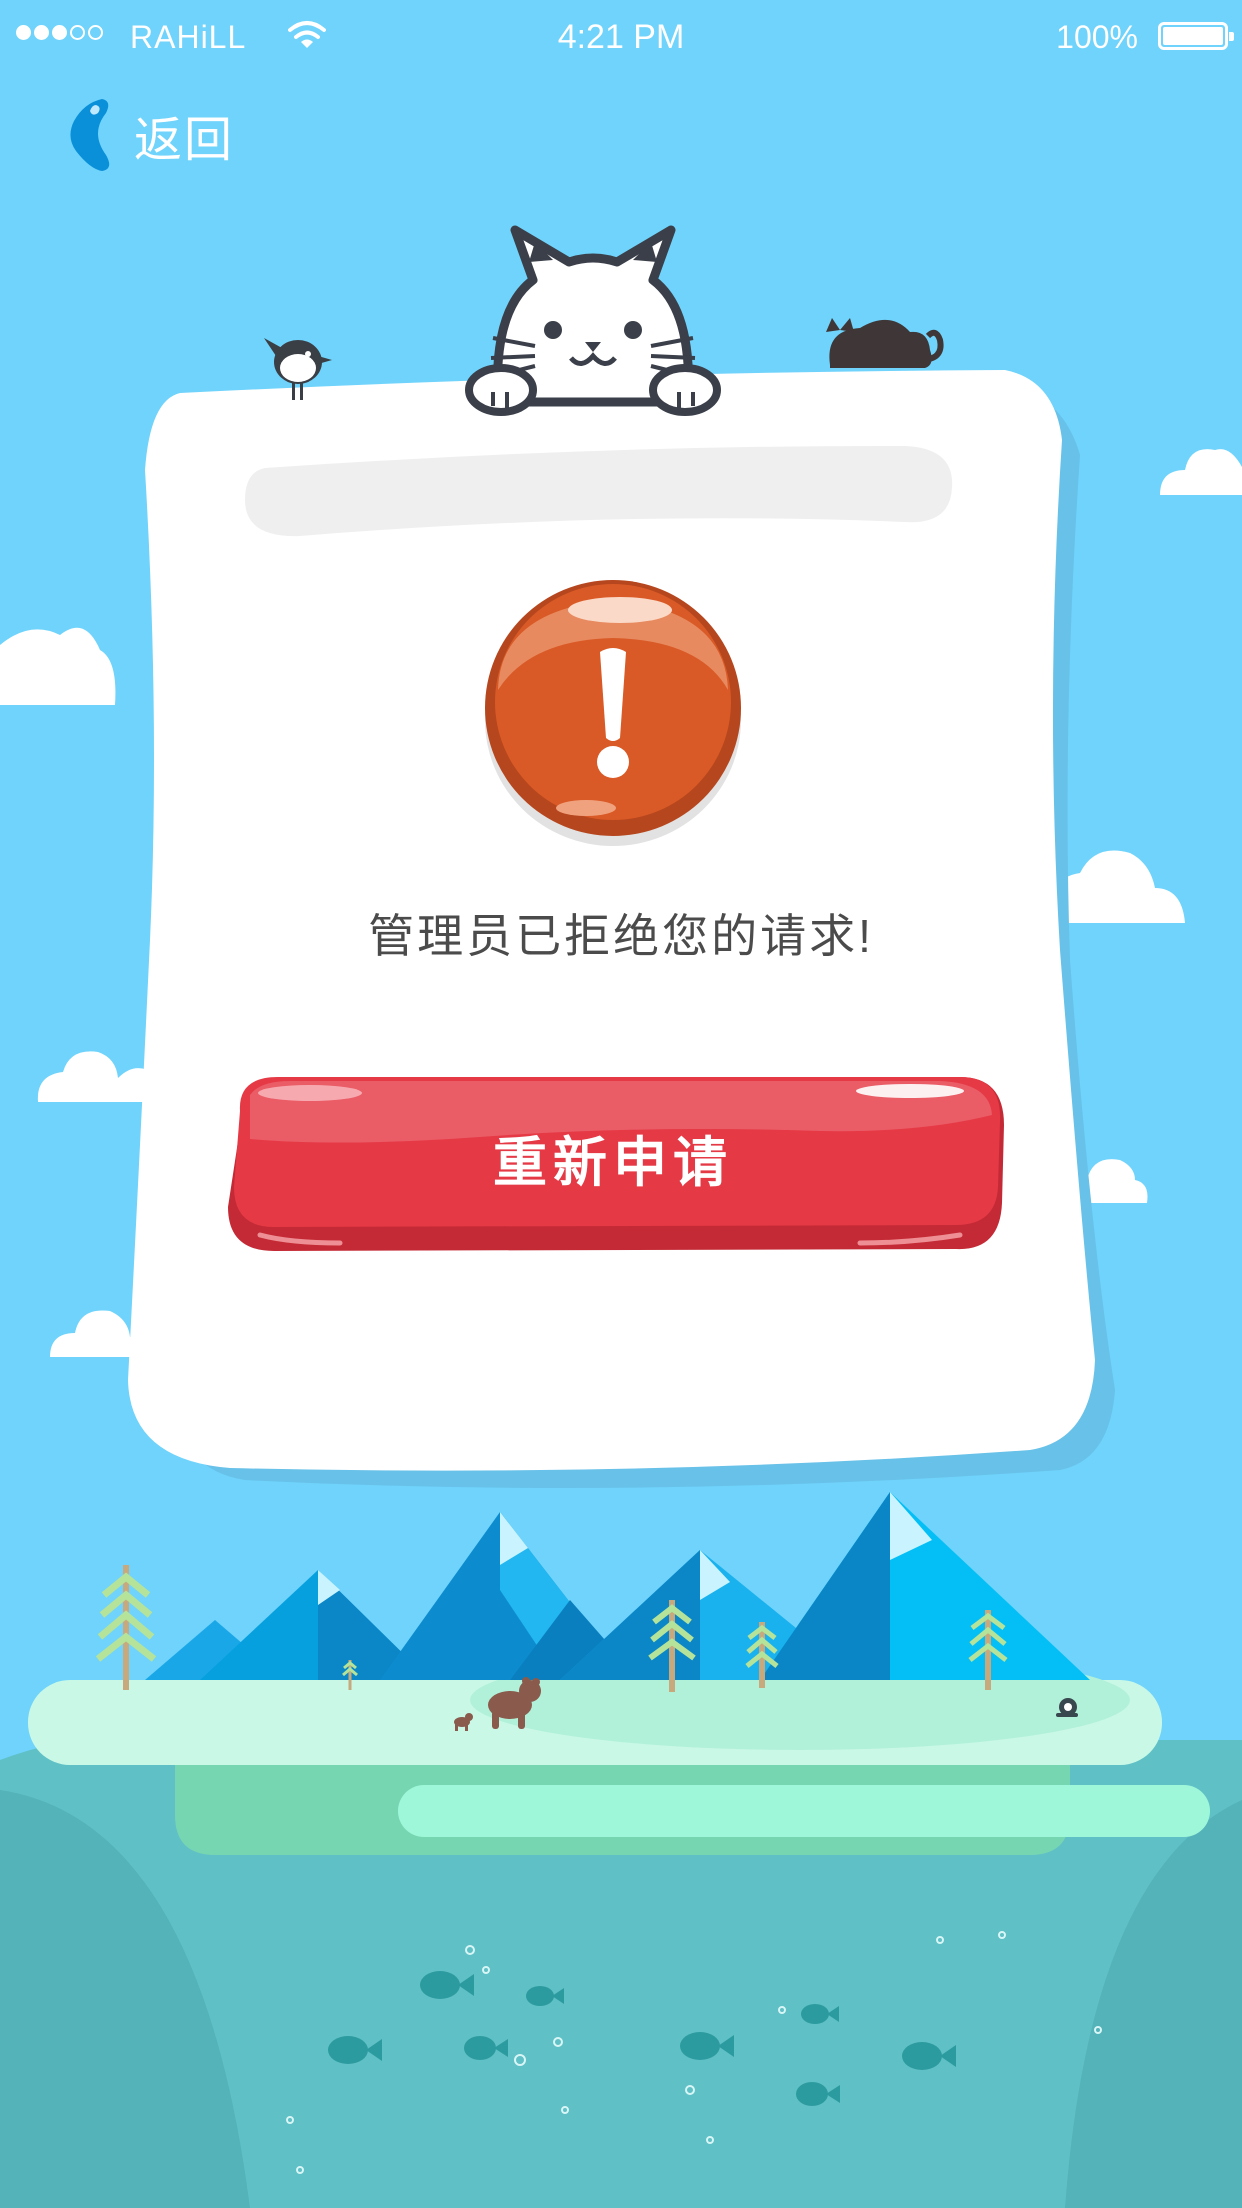 The width and height of the screenshot is (1242, 2208). Describe the element at coordinates (621, 37) in the screenshot. I see `status-bar: RAHiLL 4:21 PM 100%` at that location.